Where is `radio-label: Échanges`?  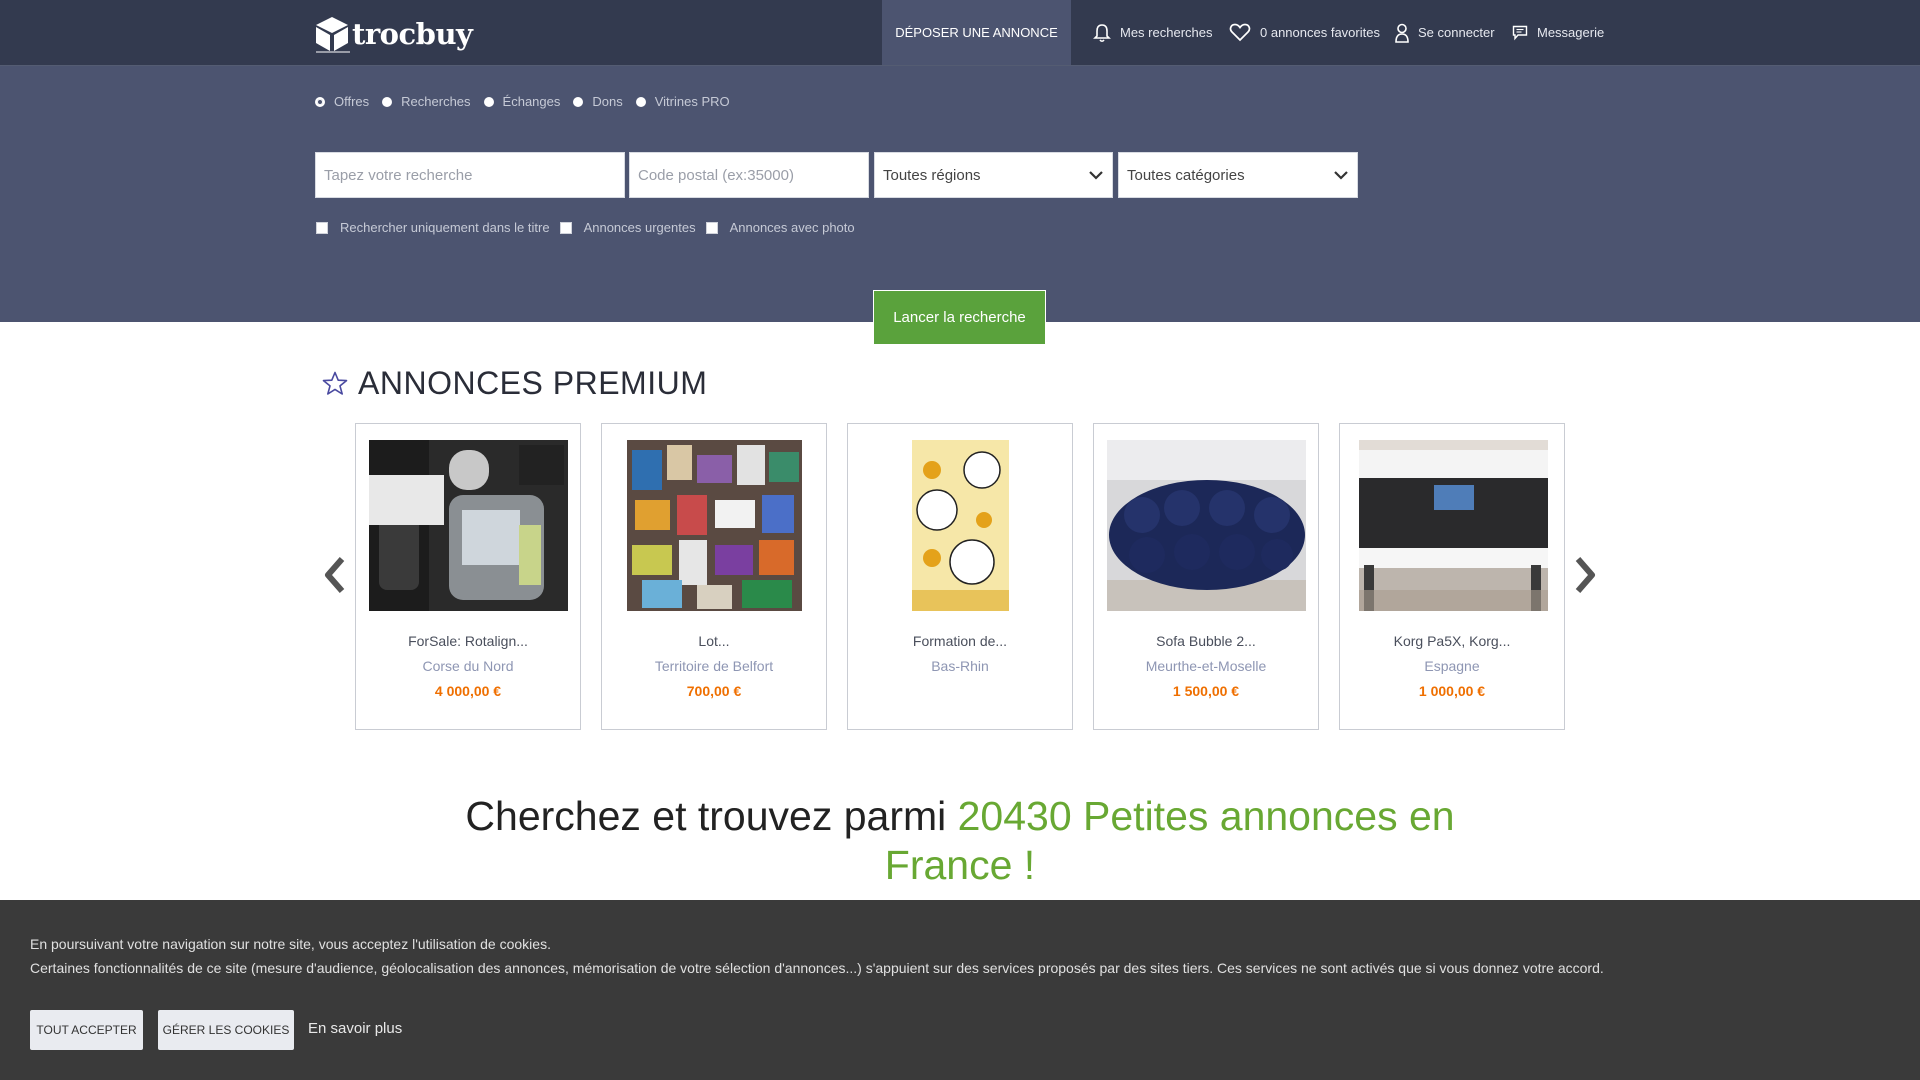
radio-label: Échanges is located at coordinates (531, 101).